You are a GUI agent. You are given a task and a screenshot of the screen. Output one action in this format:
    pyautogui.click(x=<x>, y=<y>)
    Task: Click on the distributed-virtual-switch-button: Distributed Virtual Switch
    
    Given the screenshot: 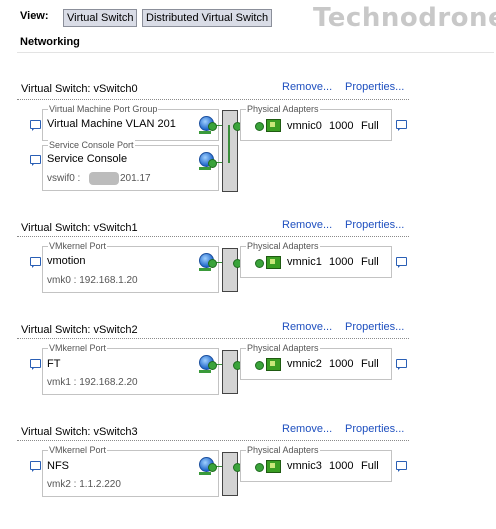 What is the action you would take?
    pyautogui.click(x=207, y=18)
    